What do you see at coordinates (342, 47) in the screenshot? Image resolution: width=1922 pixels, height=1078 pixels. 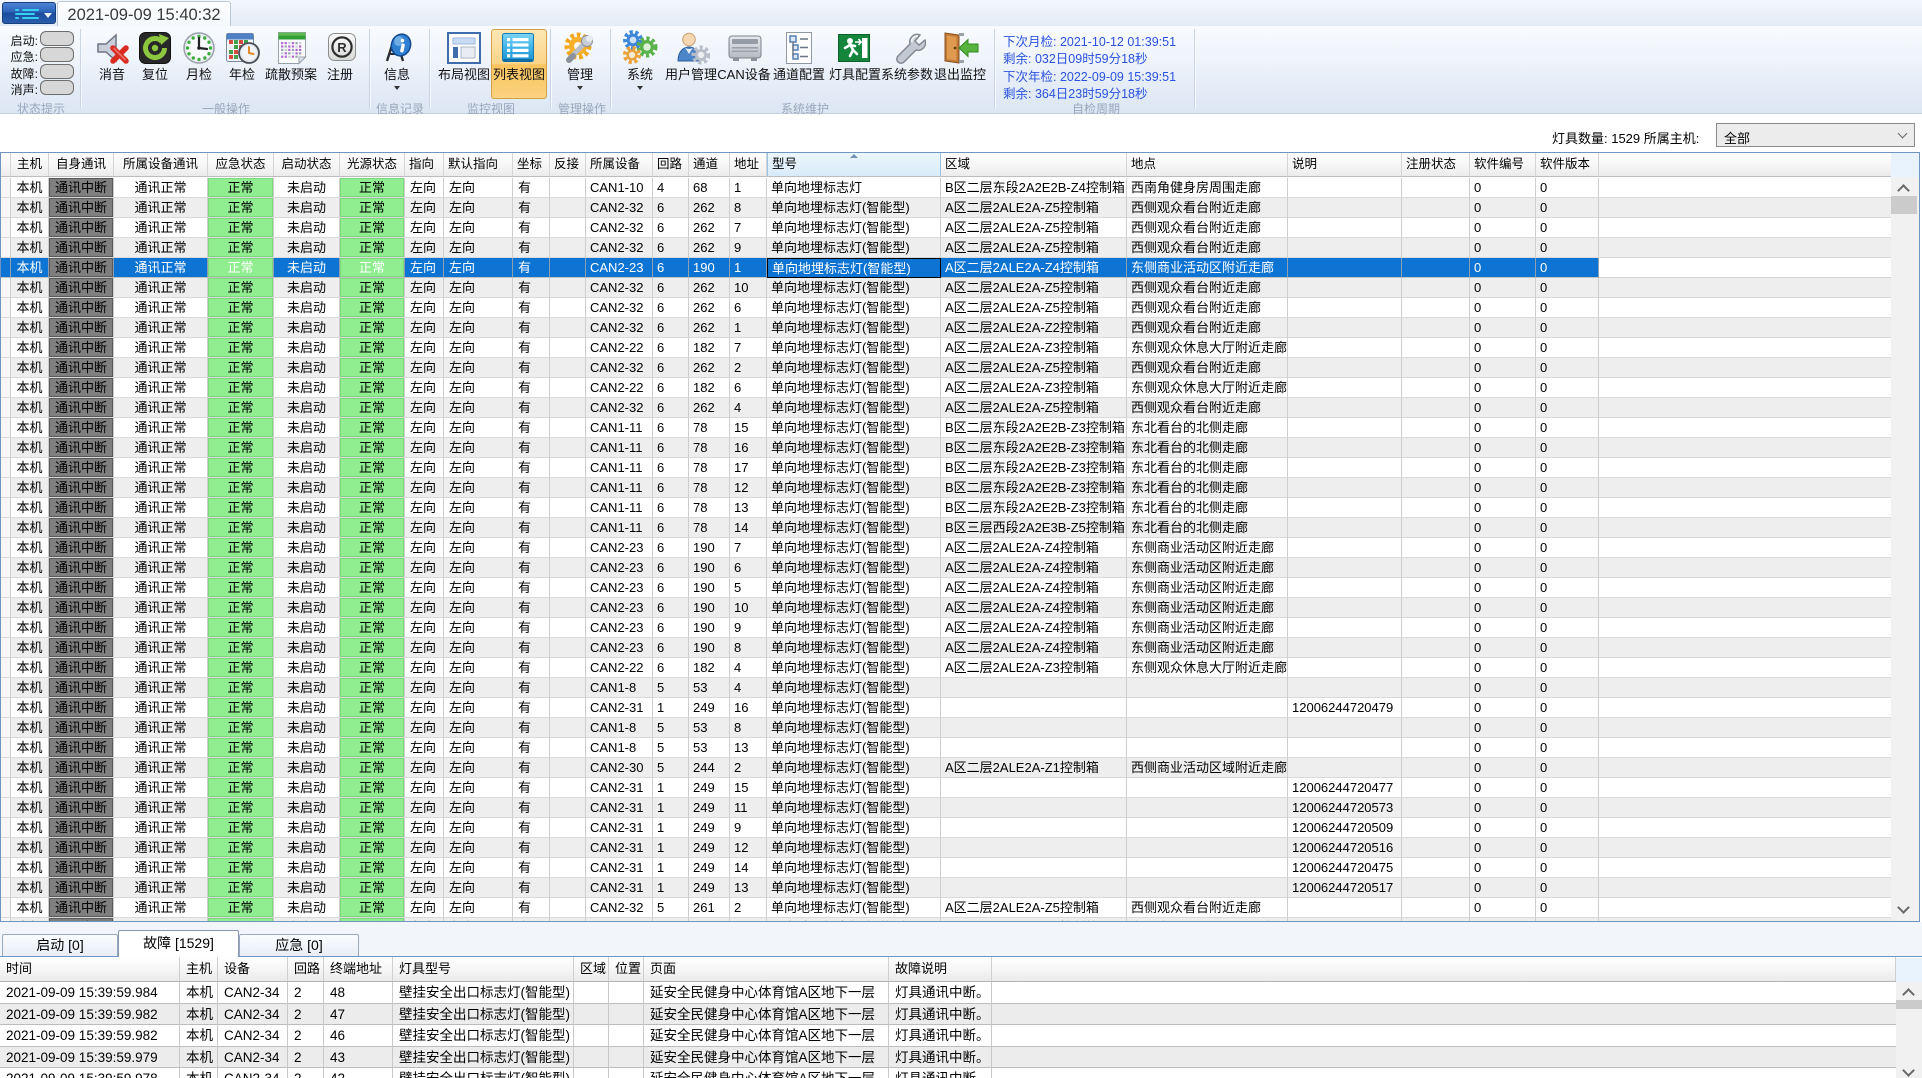 I see `svg-text: R` at bounding box center [342, 47].